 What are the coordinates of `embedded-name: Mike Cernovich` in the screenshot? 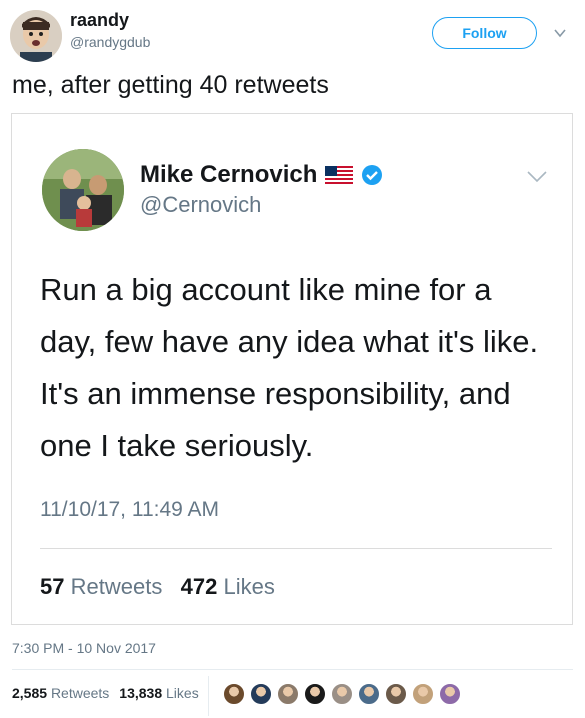 It's located at (261, 175).